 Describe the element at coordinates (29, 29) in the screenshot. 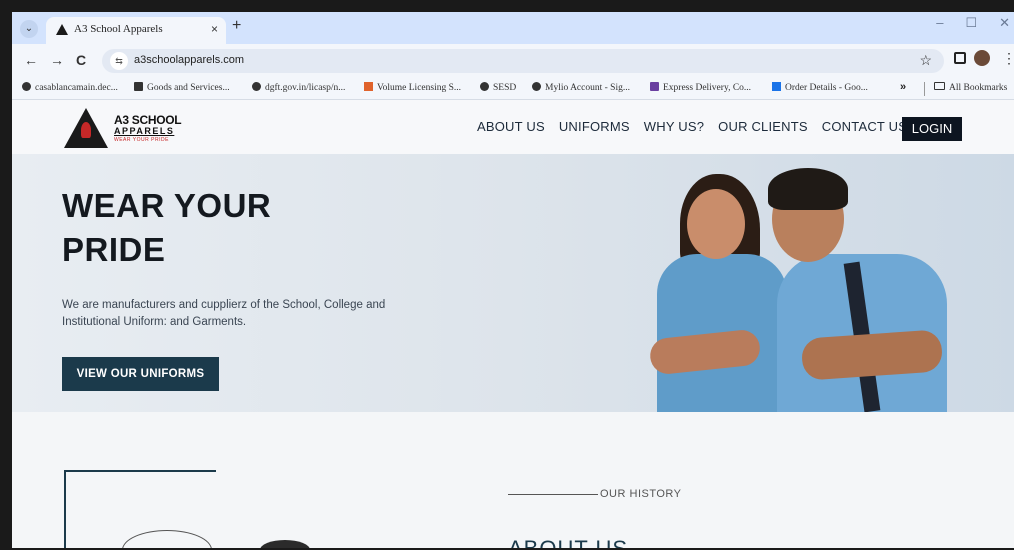

I see `tab-search-icon: ⌄` at that location.